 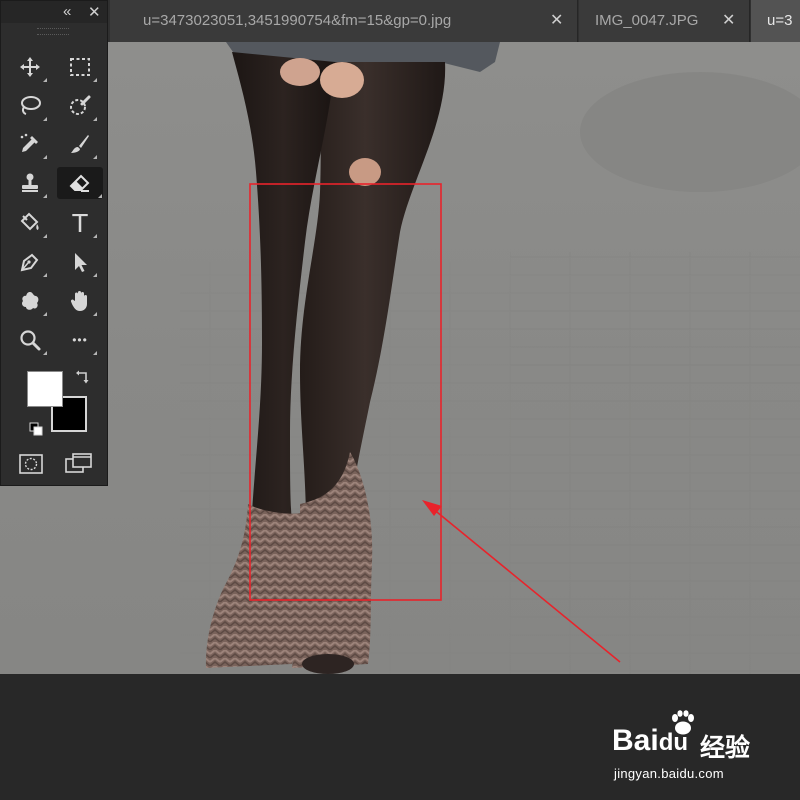 What do you see at coordinates (297, 20) in the screenshot?
I see `tab-label: u=3473023051,3451990754&fm=15&gp=0.jpg` at bounding box center [297, 20].